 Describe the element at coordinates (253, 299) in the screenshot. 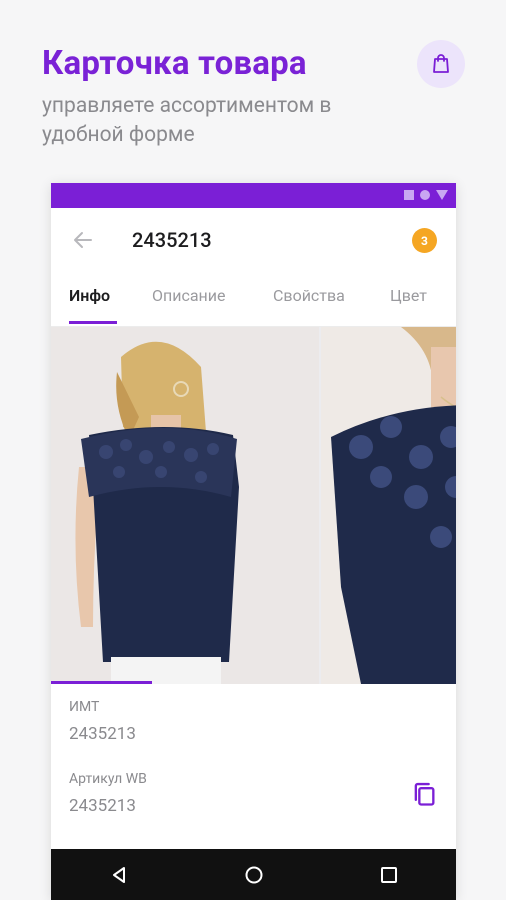

I see `product-tabs: Инфо Описание Свойства Цвет` at that location.